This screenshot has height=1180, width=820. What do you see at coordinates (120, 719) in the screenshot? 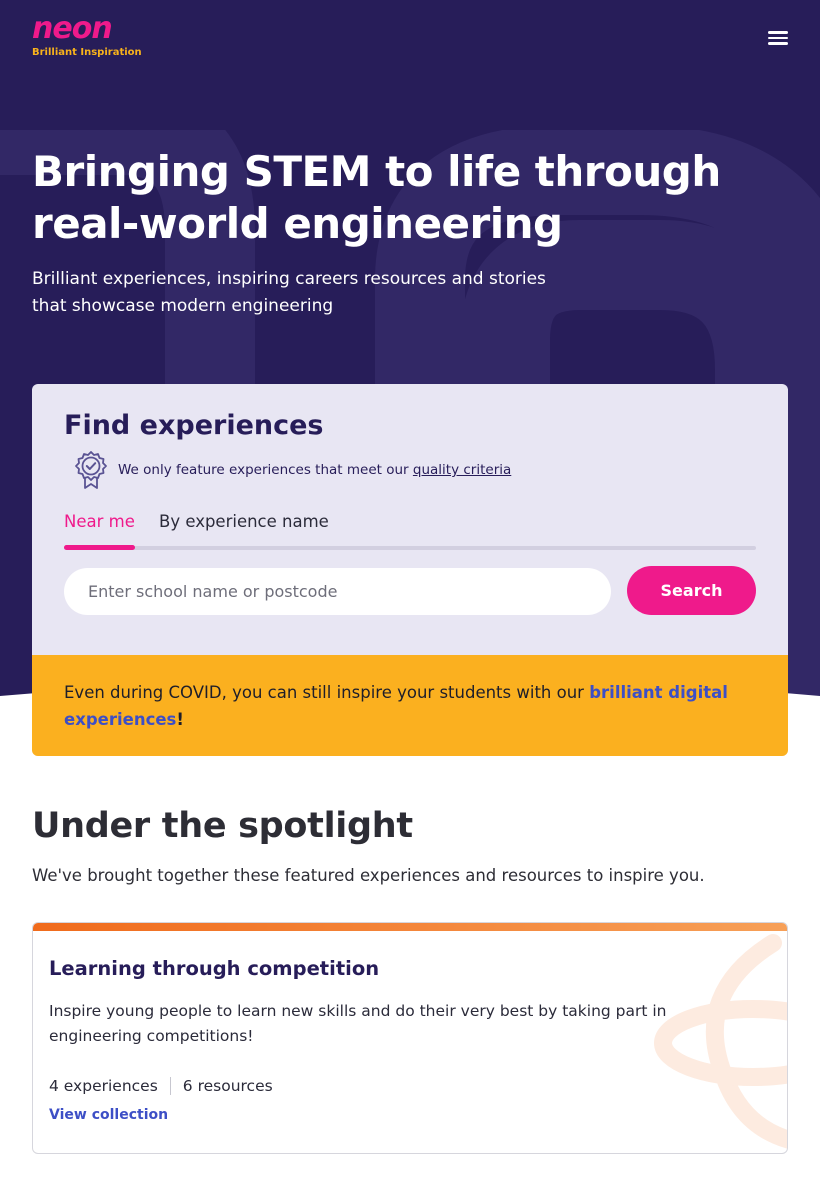
I see `digital-experiences-link-line2: experiences` at bounding box center [120, 719].